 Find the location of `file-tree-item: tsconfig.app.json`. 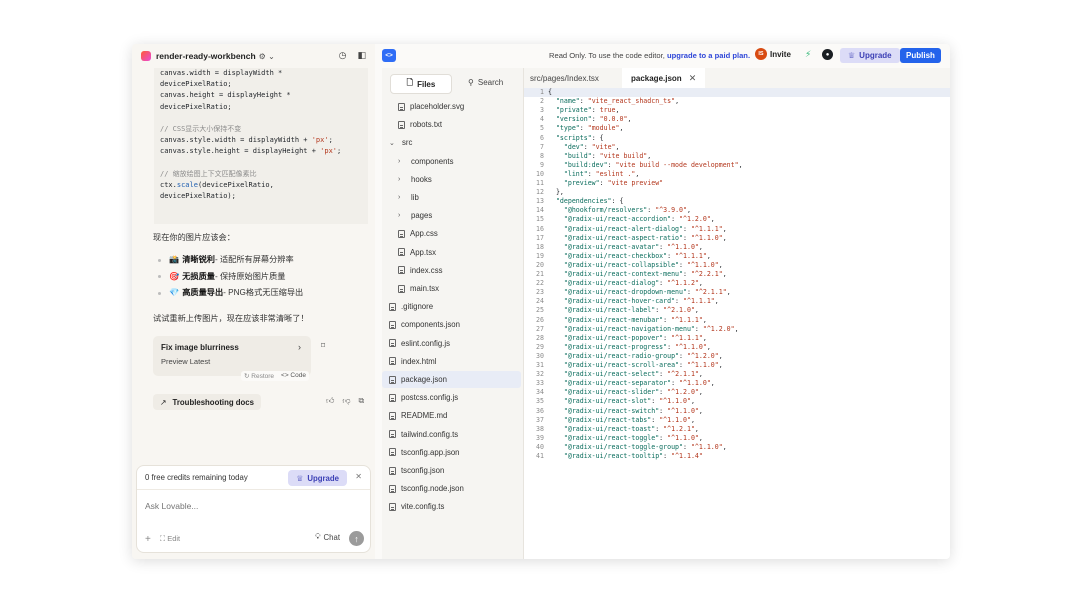

file-tree-item: tsconfig.app.json is located at coordinates (451, 452).